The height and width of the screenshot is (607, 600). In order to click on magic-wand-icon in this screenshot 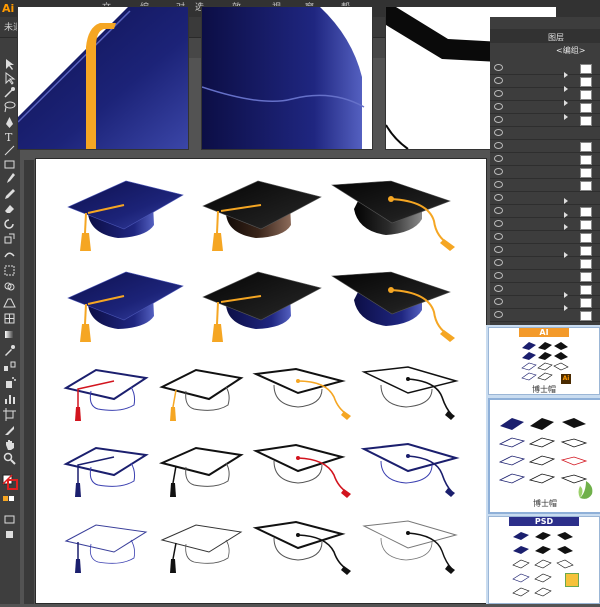, I will do `click(9, 92)`.